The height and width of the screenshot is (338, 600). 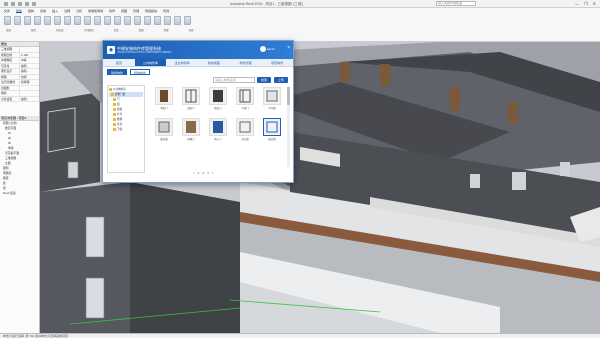 I want to click on minimize-button: —, so click(x=577, y=3).